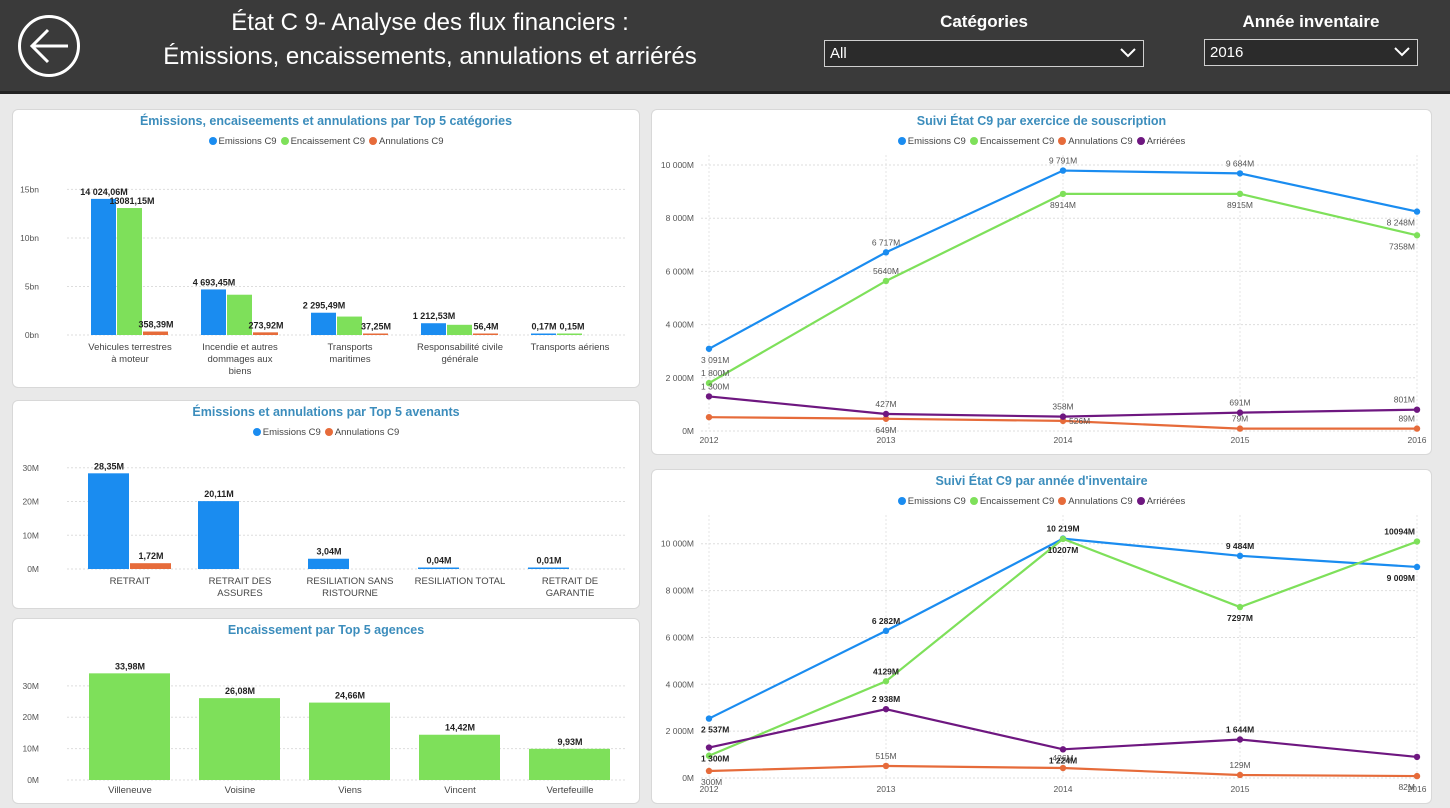 The image size is (1450, 808). What do you see at coordinates (219, 494) in the screenshot?
I see `data-label: 20,11M` at bounding box center [219, 494].